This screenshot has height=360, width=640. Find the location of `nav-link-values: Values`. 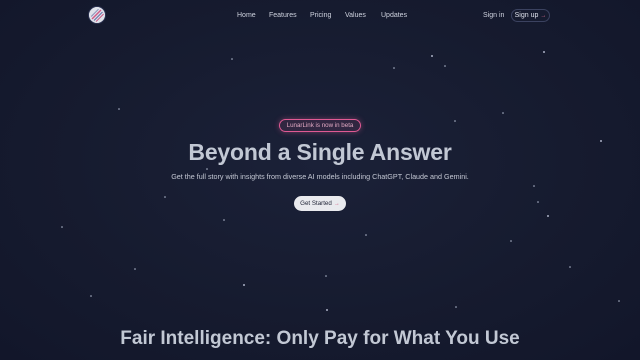

nav-link-values: Values is located at coordinates (355, 15).